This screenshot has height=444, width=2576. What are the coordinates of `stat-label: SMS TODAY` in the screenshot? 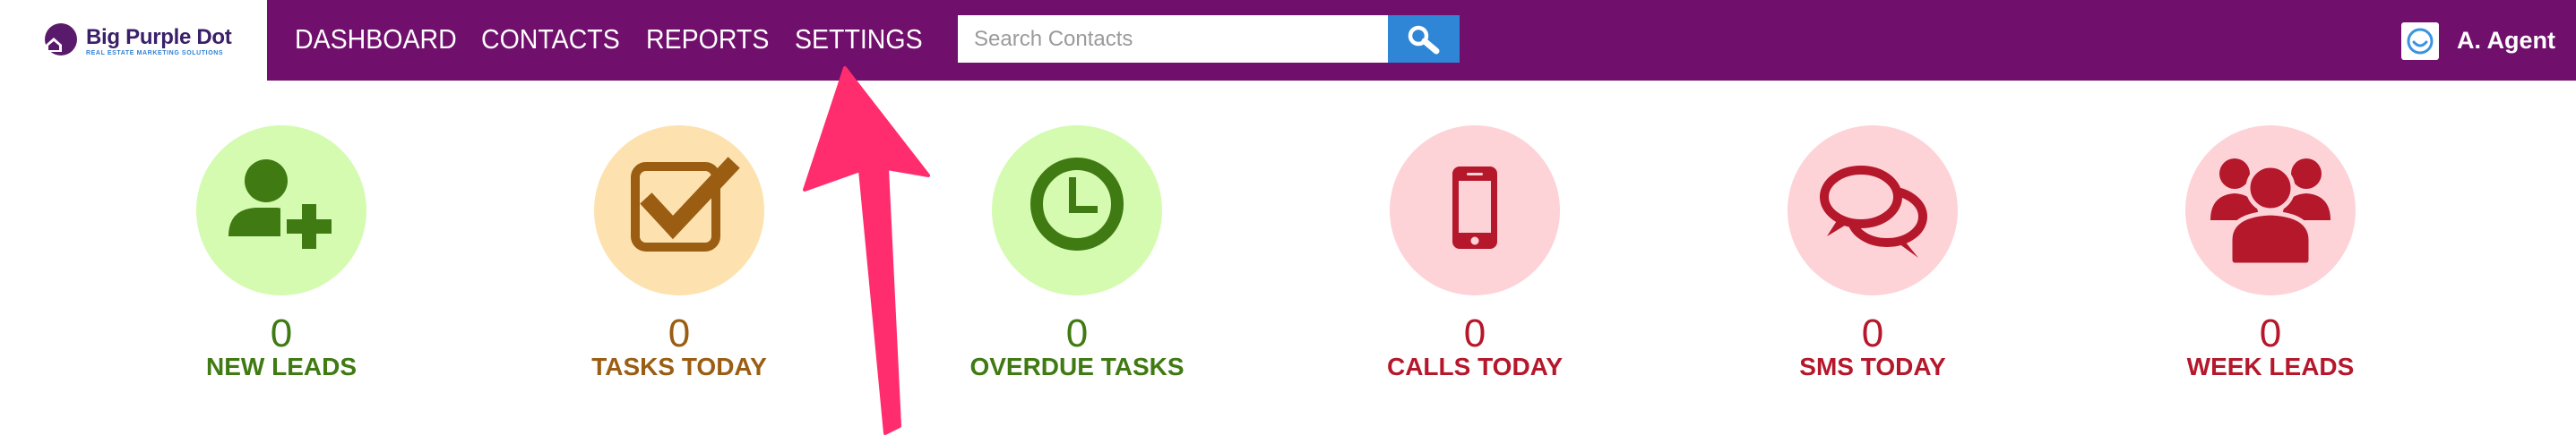 It's located at (1872, 366).